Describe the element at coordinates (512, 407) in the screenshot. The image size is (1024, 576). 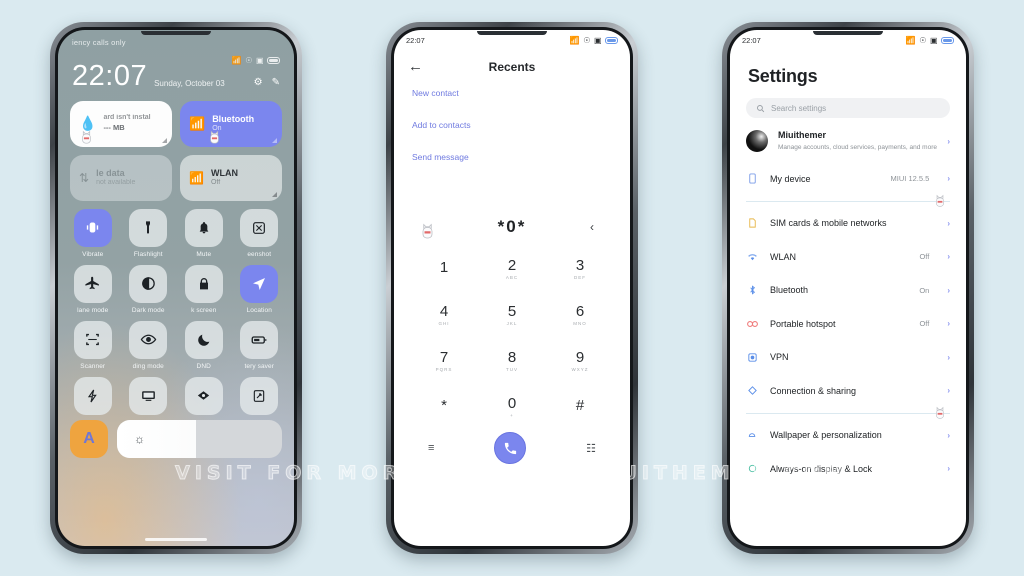
I see `key-0: 0 +` at that location.